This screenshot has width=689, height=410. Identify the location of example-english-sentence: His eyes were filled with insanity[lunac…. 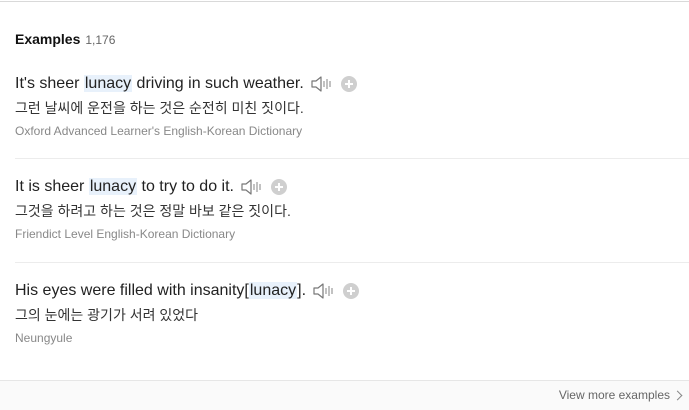
(160, 291).